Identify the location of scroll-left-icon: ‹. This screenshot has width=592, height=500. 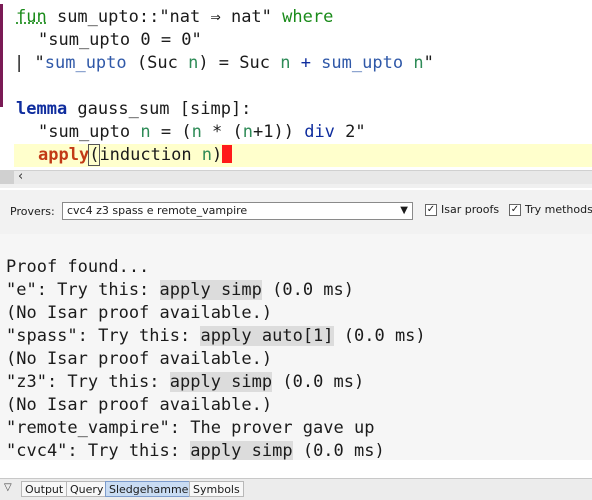
(20, 176).